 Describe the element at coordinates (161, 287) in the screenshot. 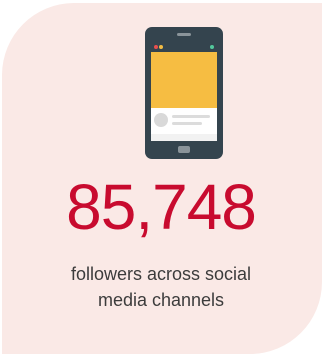

I see `followers-caption: followers across social media channels` at that location.